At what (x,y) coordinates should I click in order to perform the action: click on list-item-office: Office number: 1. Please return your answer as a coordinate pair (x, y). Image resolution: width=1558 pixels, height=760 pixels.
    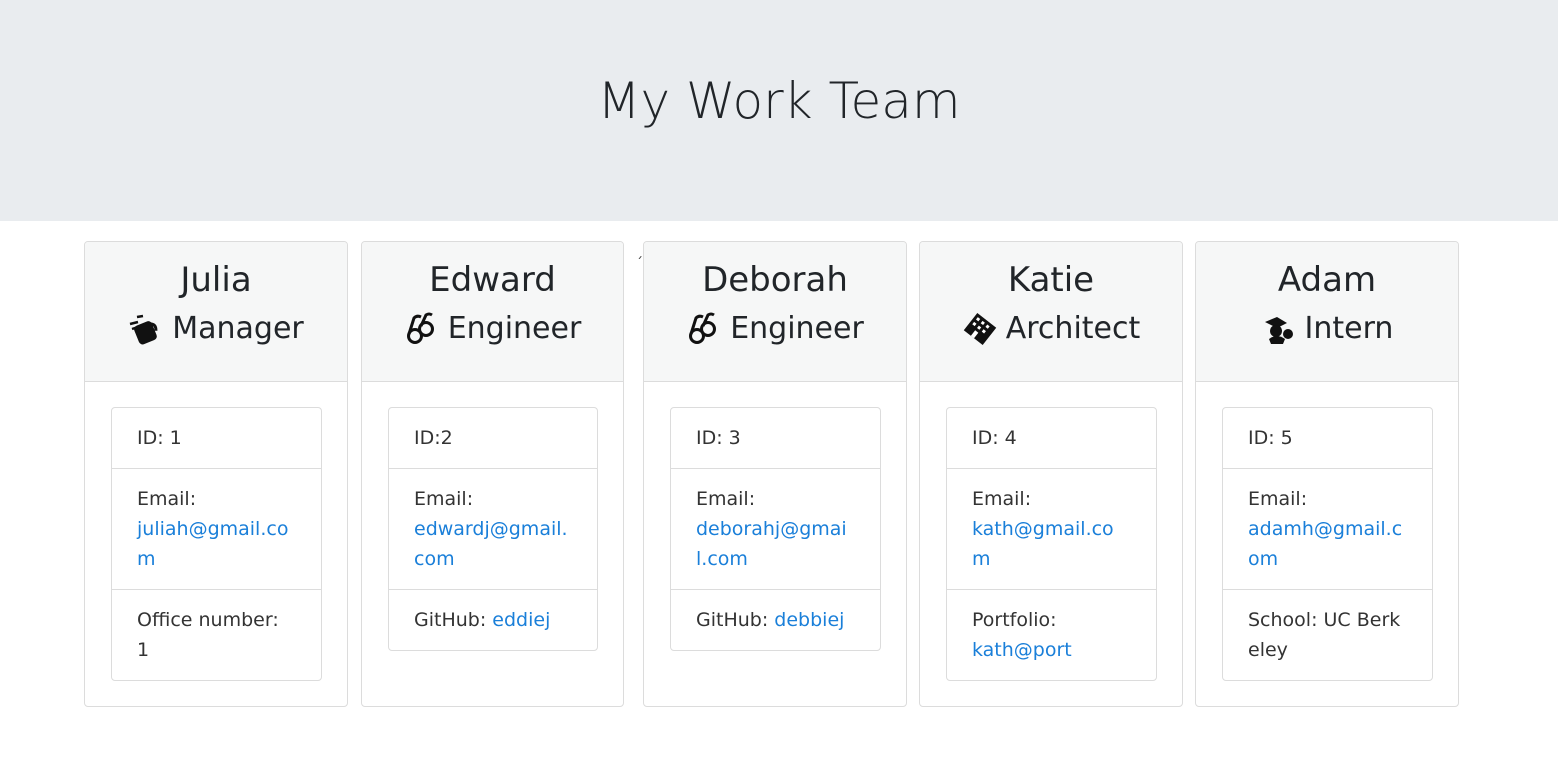
    Looking at the image, I should click on (216, 634).